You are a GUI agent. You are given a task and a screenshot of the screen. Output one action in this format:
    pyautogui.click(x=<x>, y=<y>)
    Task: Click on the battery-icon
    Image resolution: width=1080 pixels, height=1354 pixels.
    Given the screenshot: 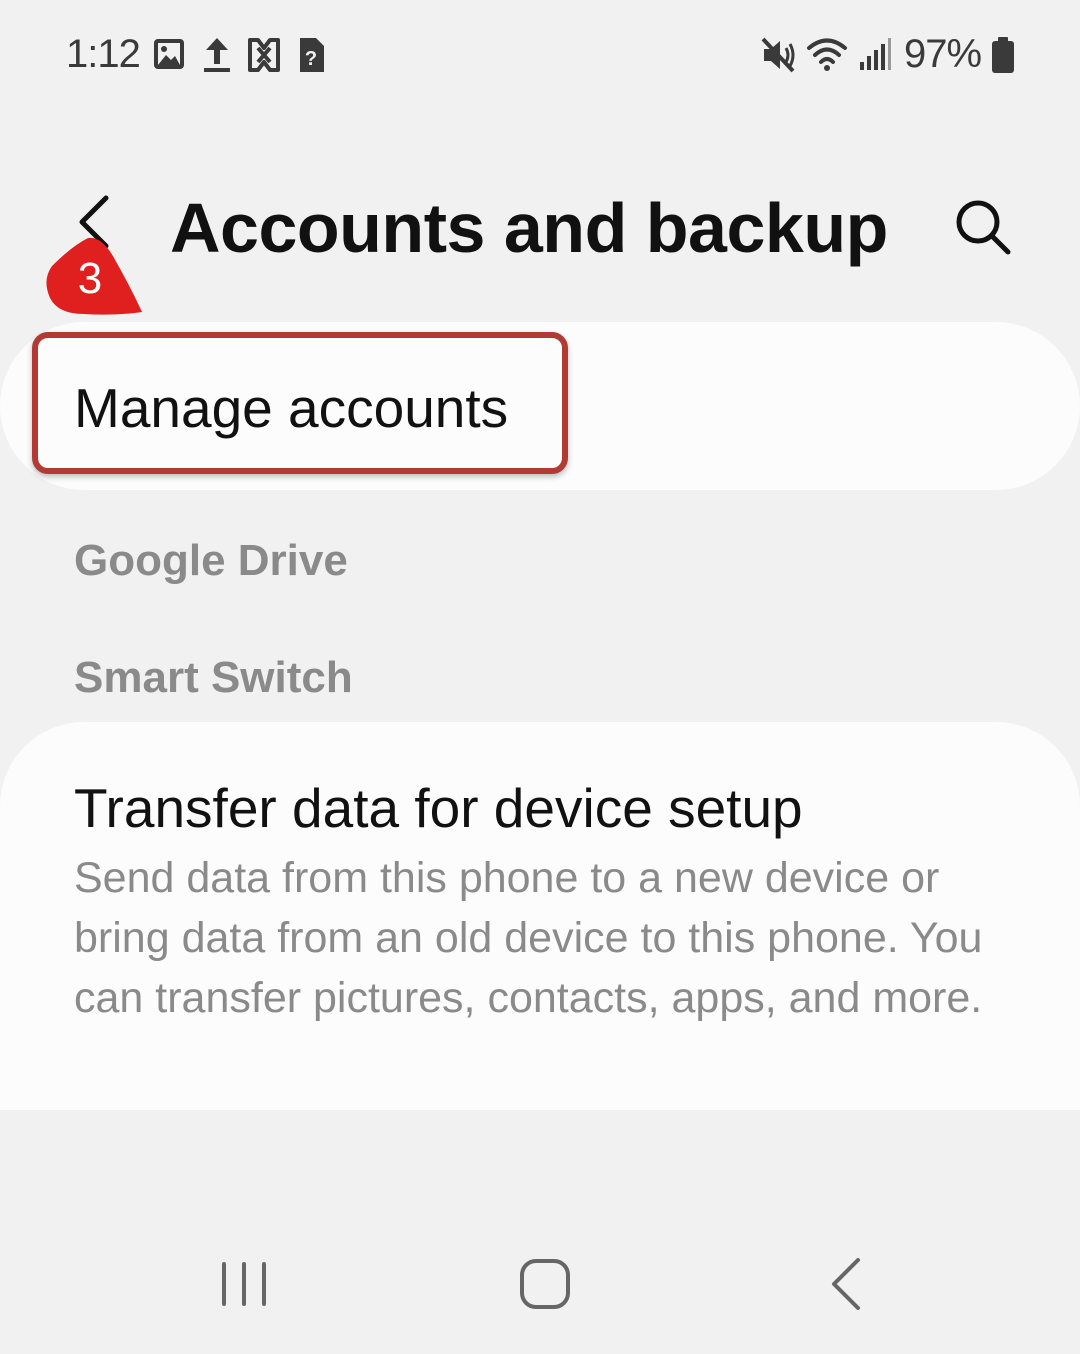 What is the action you would take?
    pyautogui.click(x=1003, y=55)
    